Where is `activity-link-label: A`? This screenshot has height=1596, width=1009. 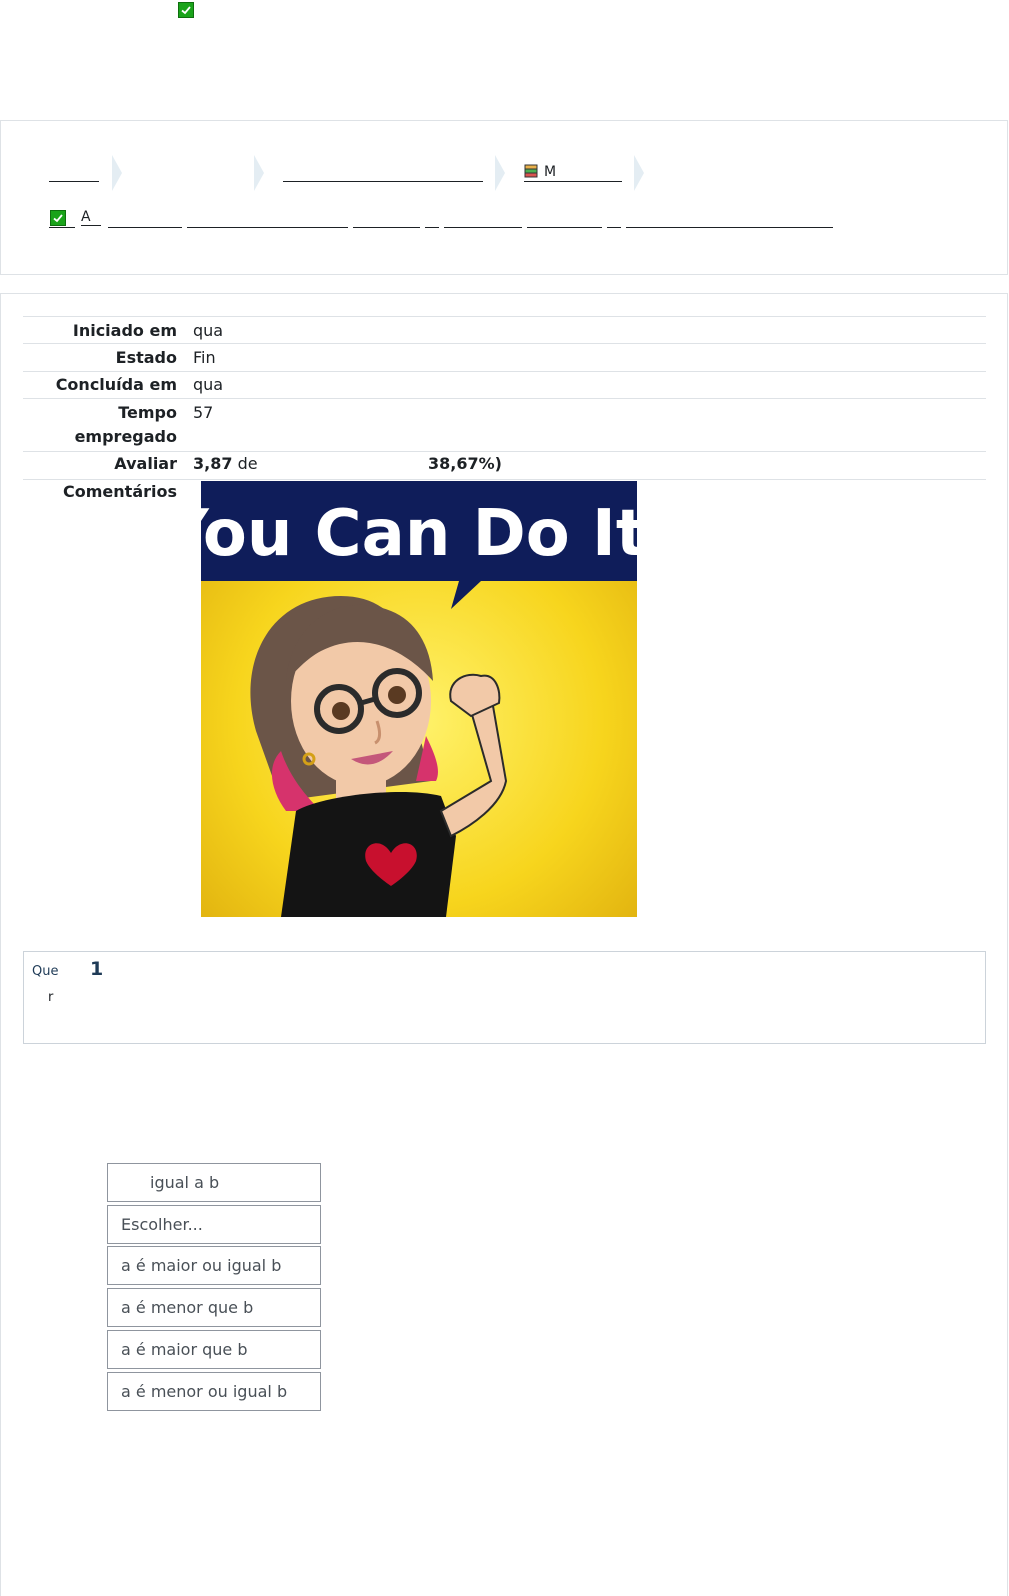
activity-link-label: A is located at coordinates (91, 217).